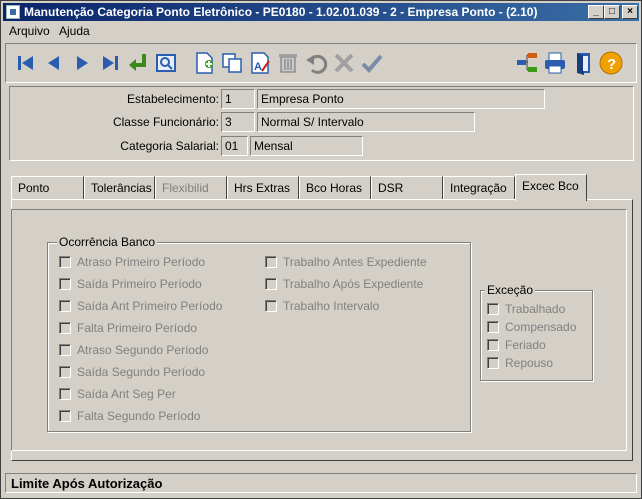 Image resolution: width=642 pixels, height=499 pixels. I want to click on cancel-icon, so click(344, 63).